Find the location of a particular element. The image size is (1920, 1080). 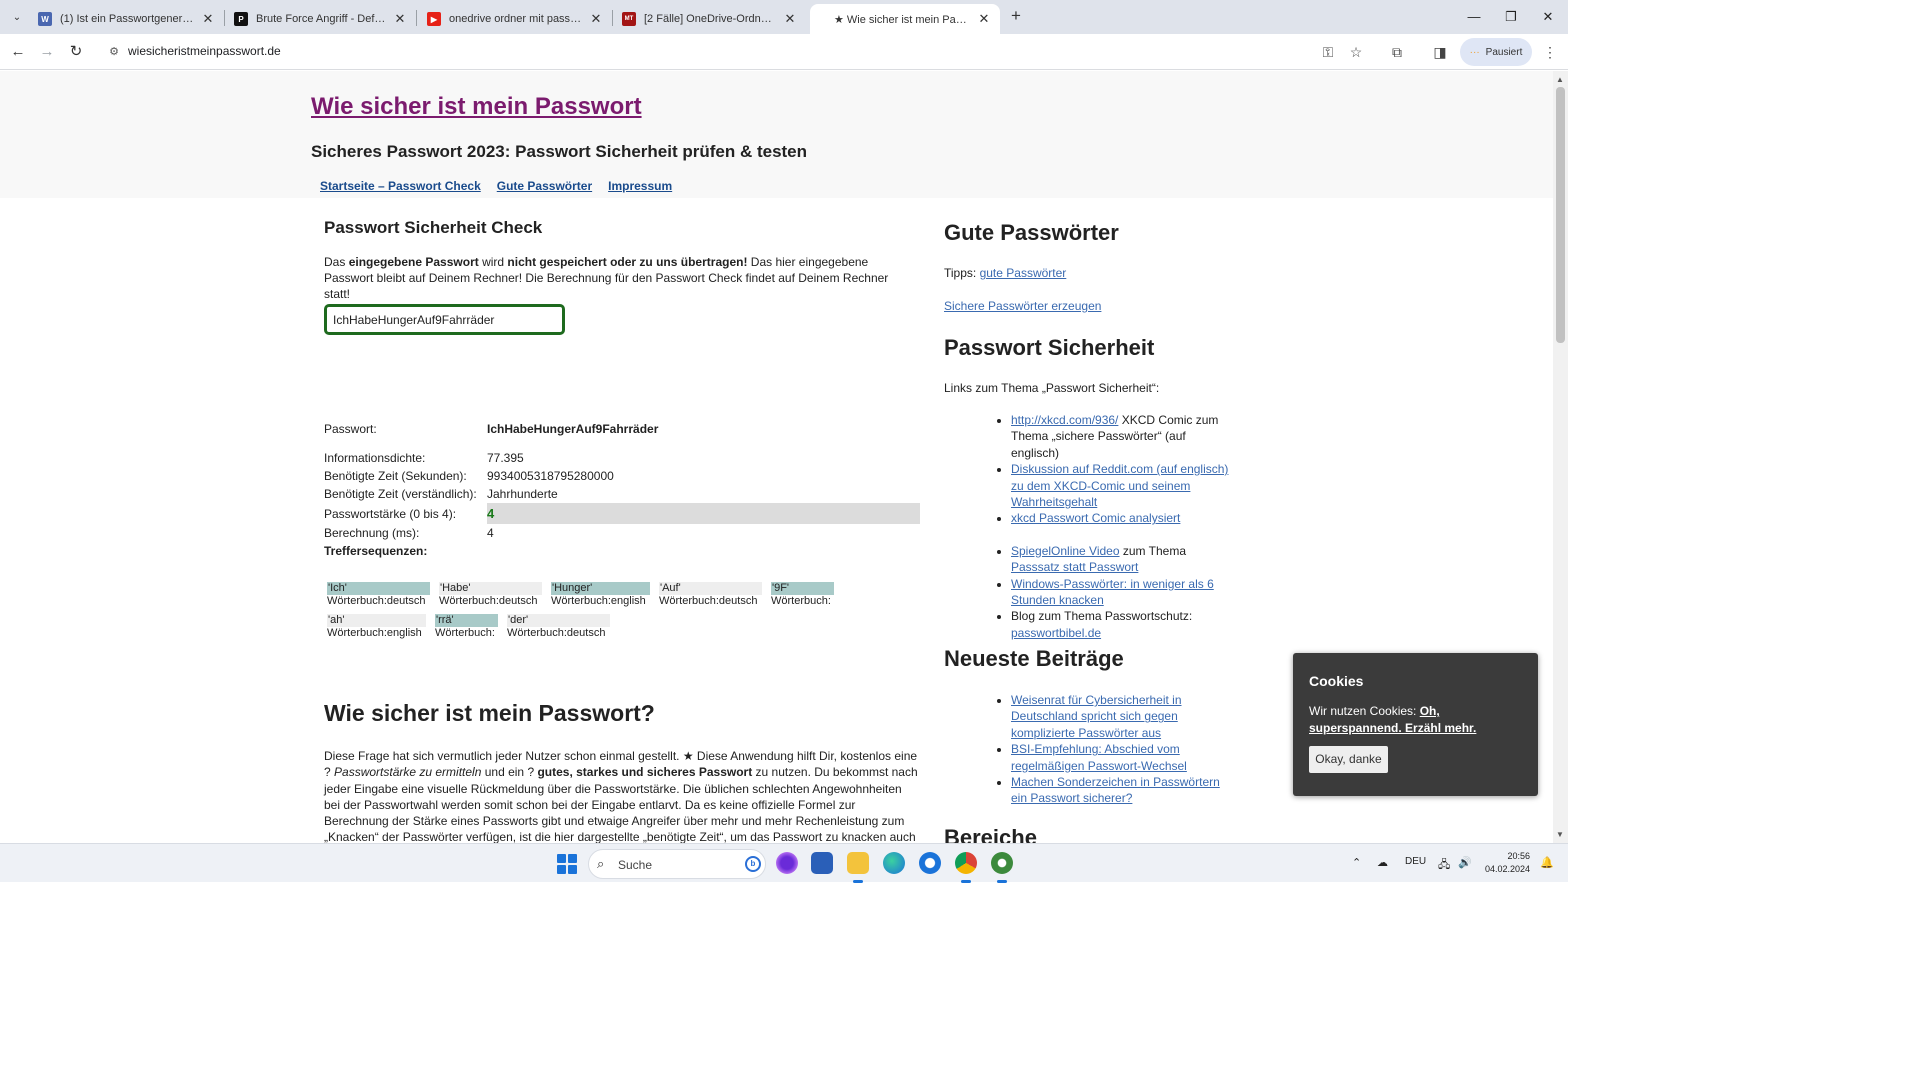

sequence-token: 'Habe' is located at coordinates (490, 588).